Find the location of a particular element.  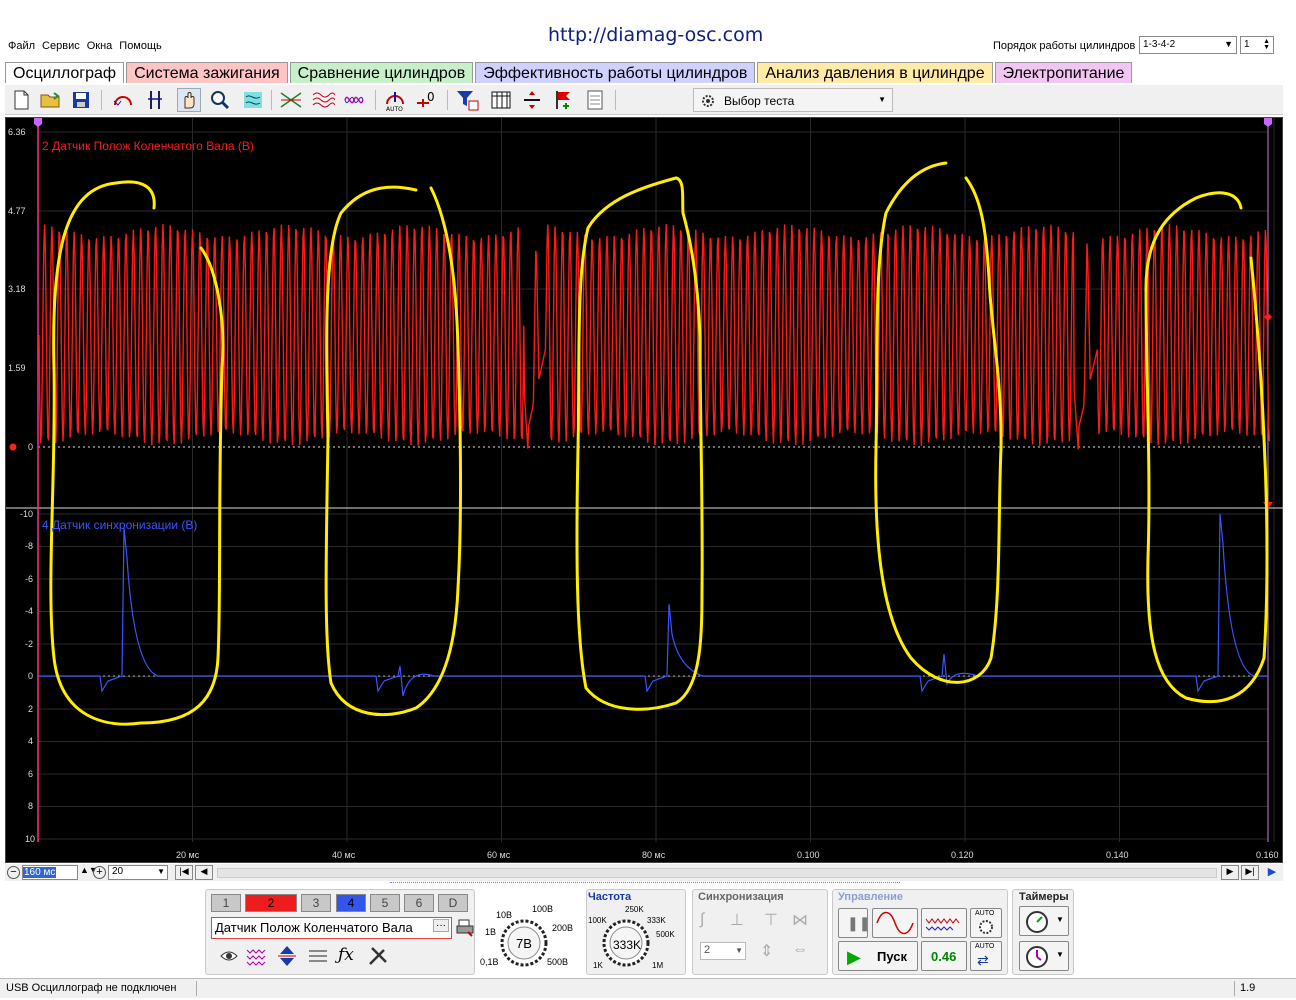

cylinder-stepper: 1 ▲ ▼ is located at coordinates (1257, 45).